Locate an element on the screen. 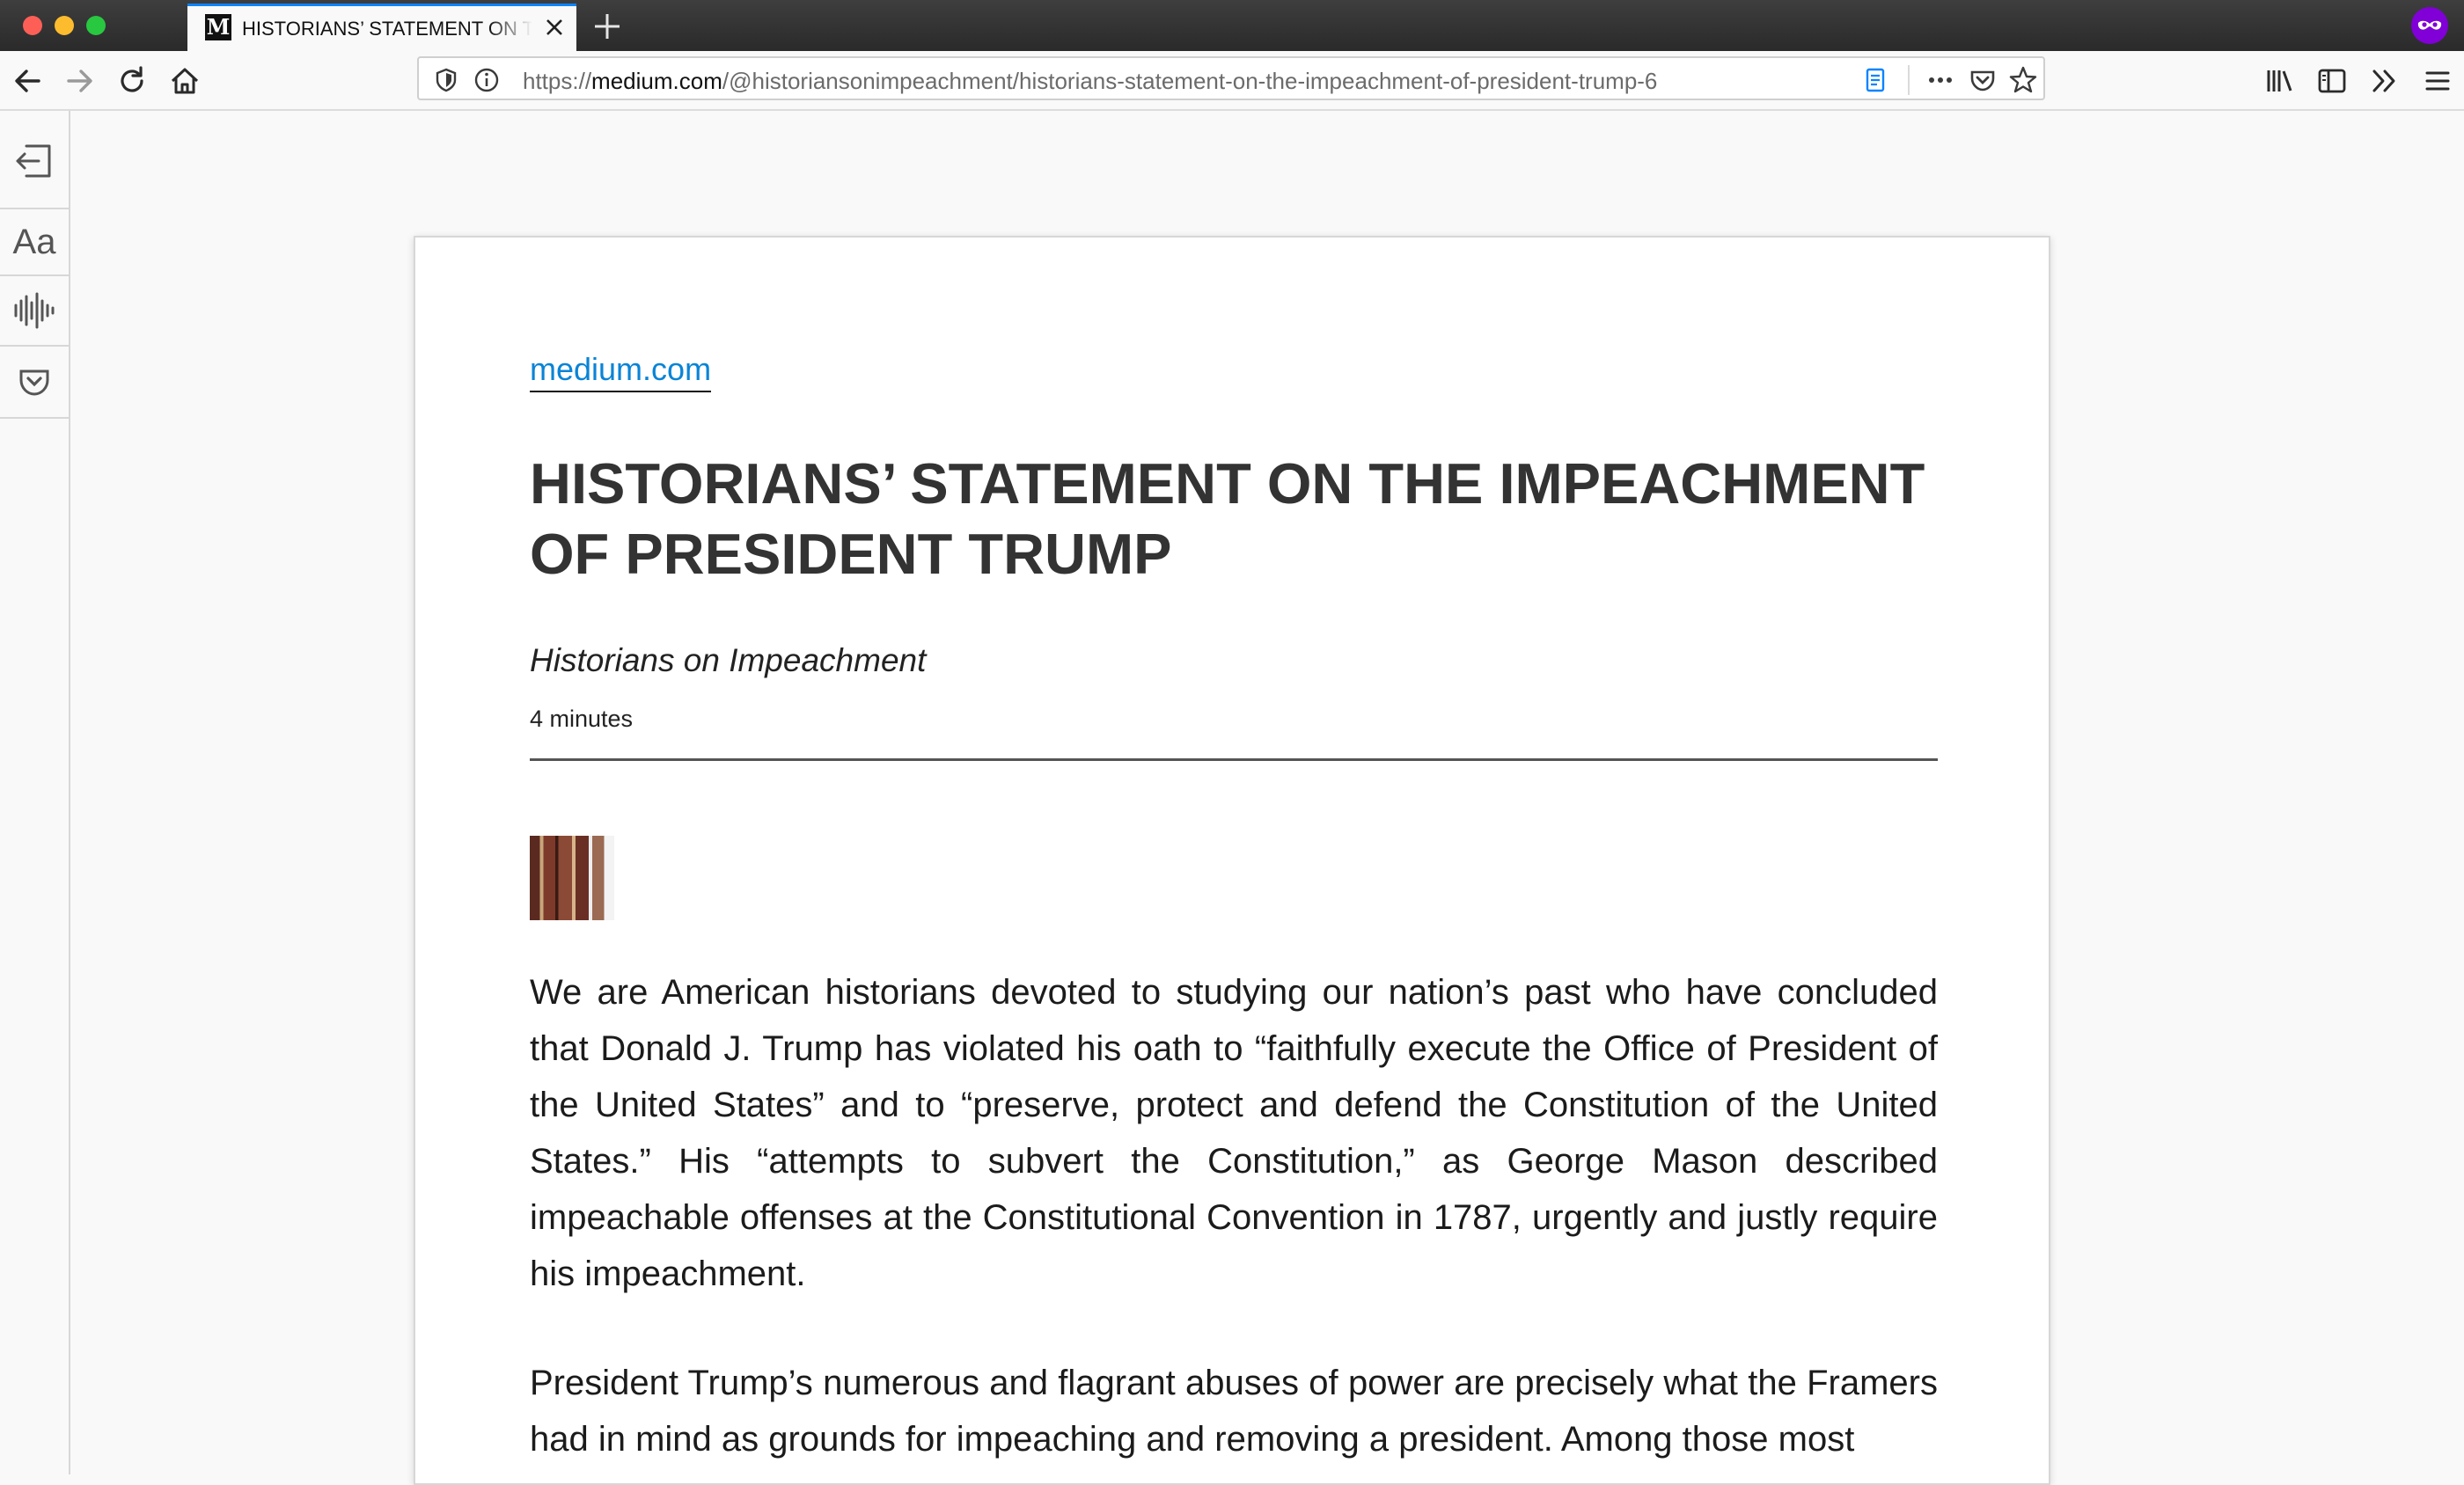  site-info-icon is located at coordinates (487, 80).